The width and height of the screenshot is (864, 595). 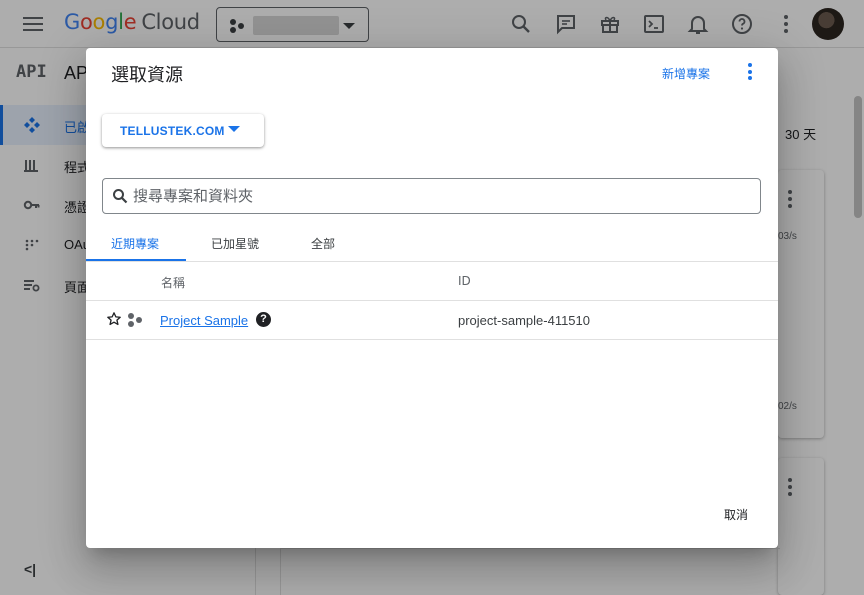 I want to click on dialog-title: 選取資源, so click(x=147, y=75).